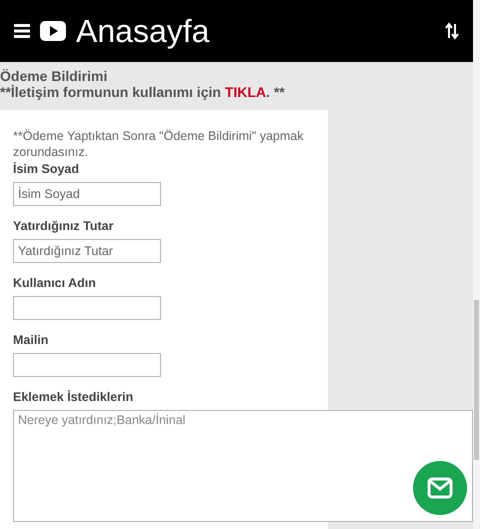 The height and width of the screenshot is (529, 480). Describe the element at coordinates (53, 31) in the screenshot. I see `play-icon` at that location.